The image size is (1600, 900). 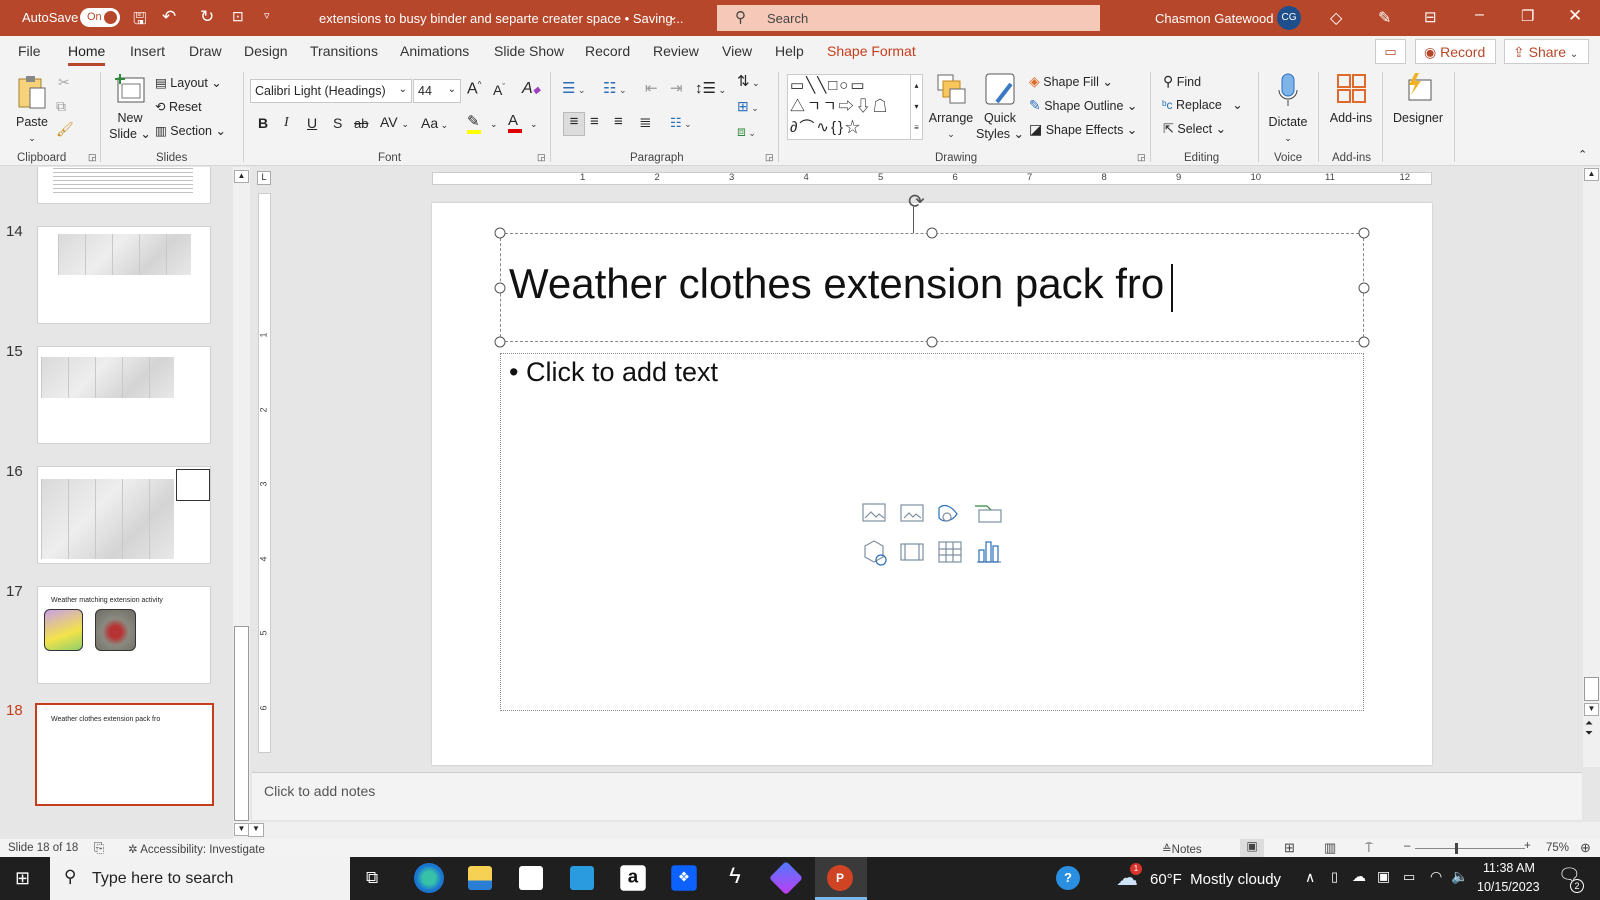 I want to click on tab-insert: Insert, so click(x=147, y=51).